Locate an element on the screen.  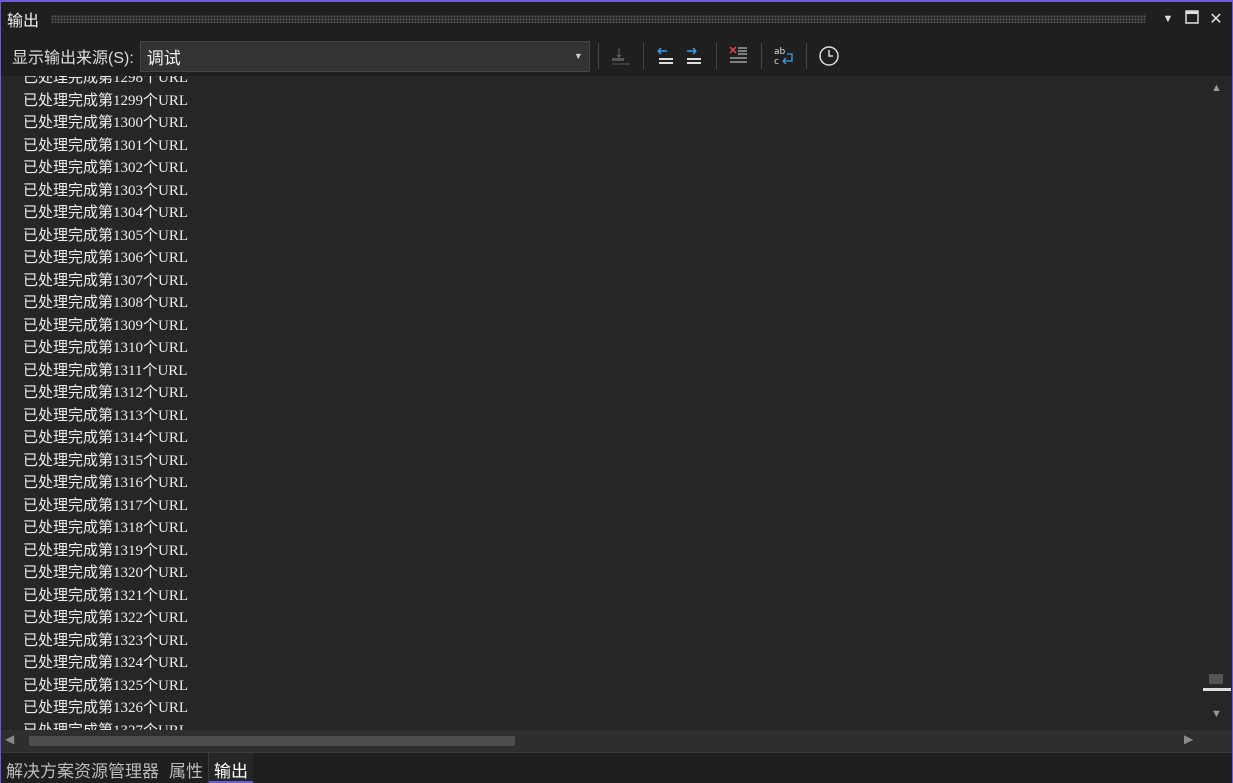
output-toolbar: 显示输出来源(S): 调试 ▼ ab c is located at coordinates (616, 56).